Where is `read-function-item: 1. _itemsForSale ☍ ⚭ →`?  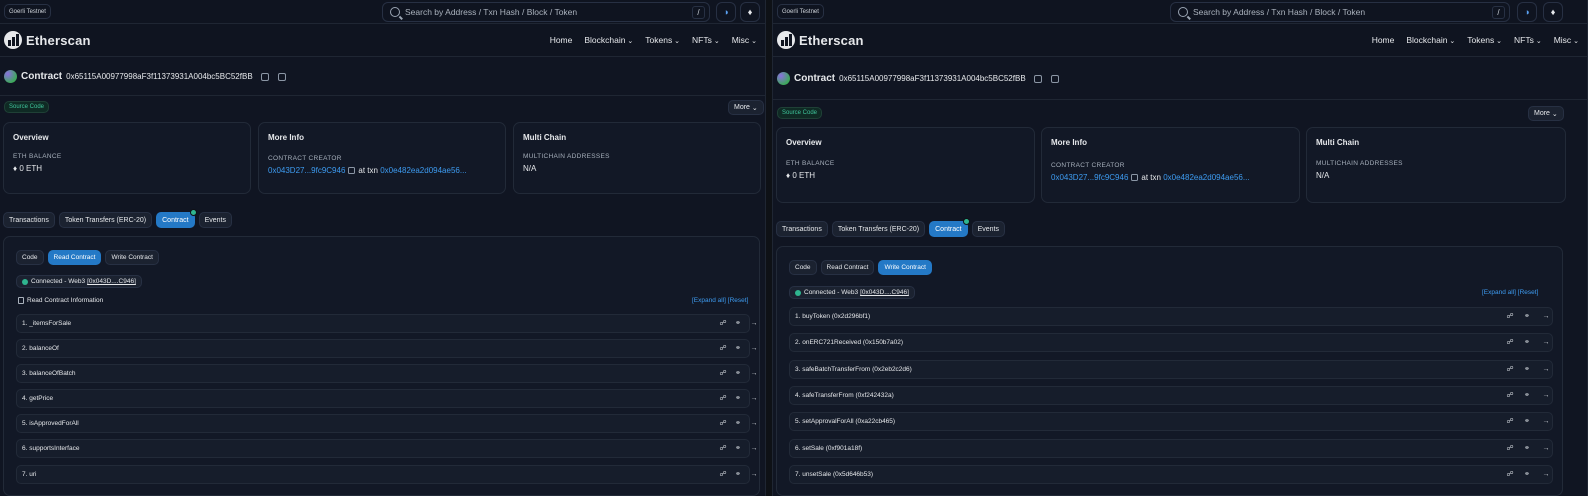 read-function-item: 1. _itemsForSale ☍ ⚭ → is located at coordinates (387, 323).